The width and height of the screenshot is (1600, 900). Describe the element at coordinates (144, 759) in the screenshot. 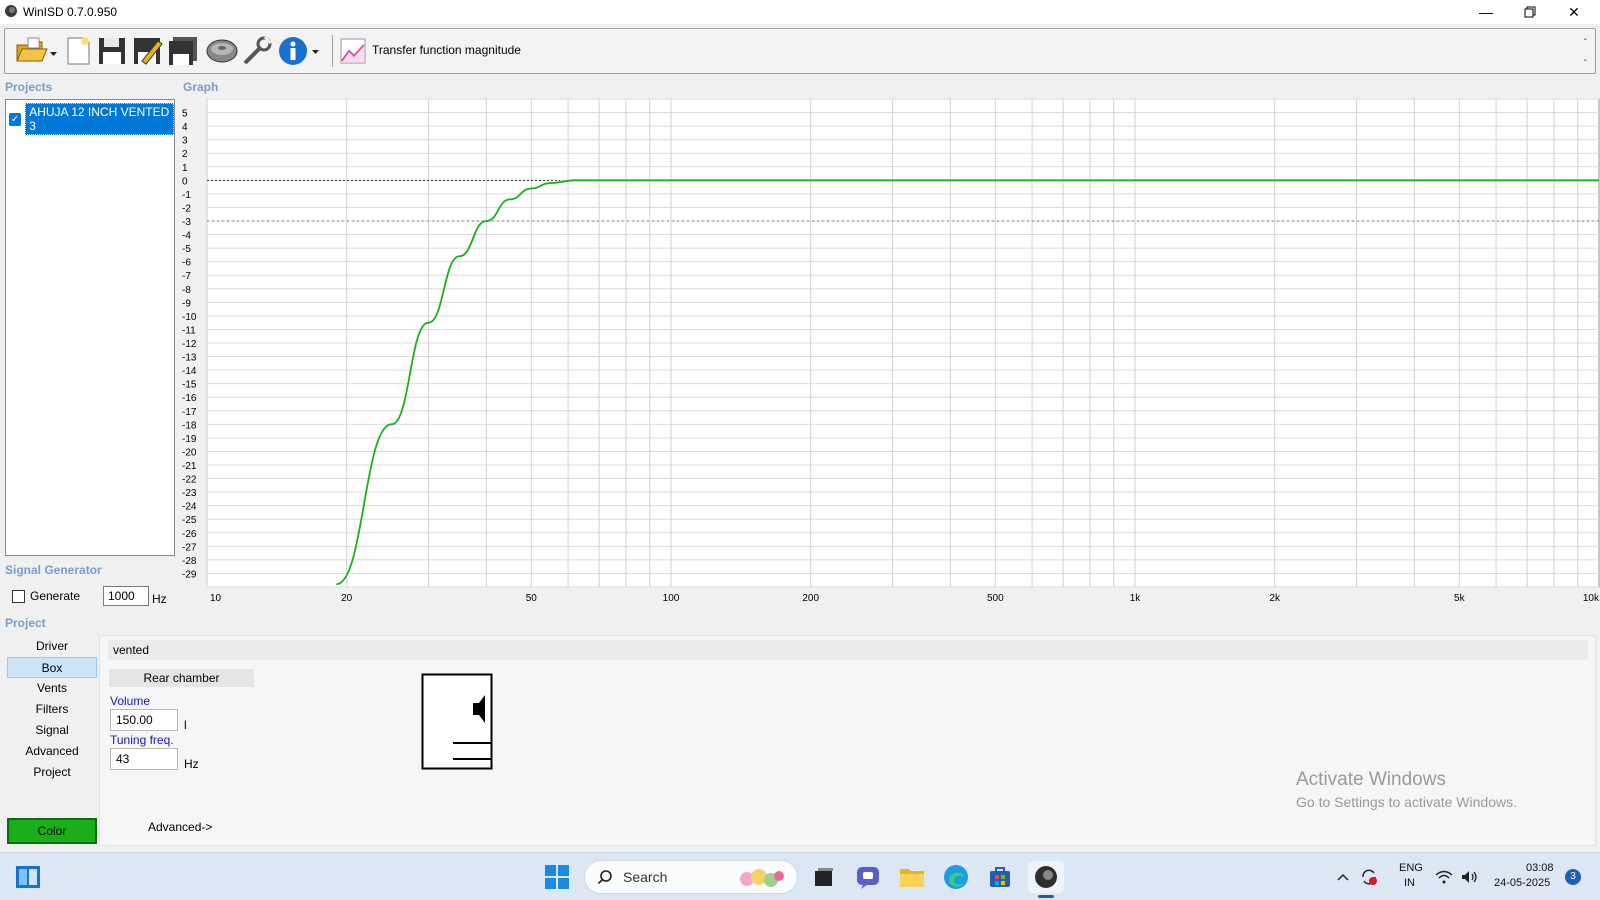

I see `tuning-input: 43` at that location.